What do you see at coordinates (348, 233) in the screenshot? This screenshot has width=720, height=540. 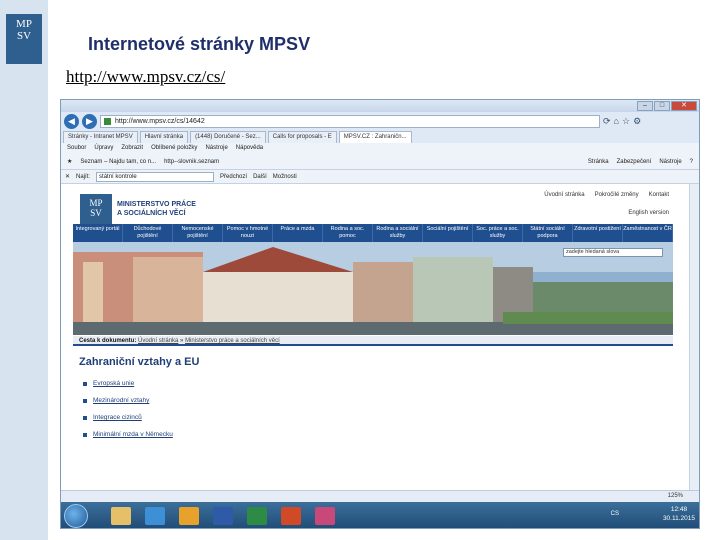 I see `nav-item: Rodina a soc. pomoc` at bounding box center [348, 233].